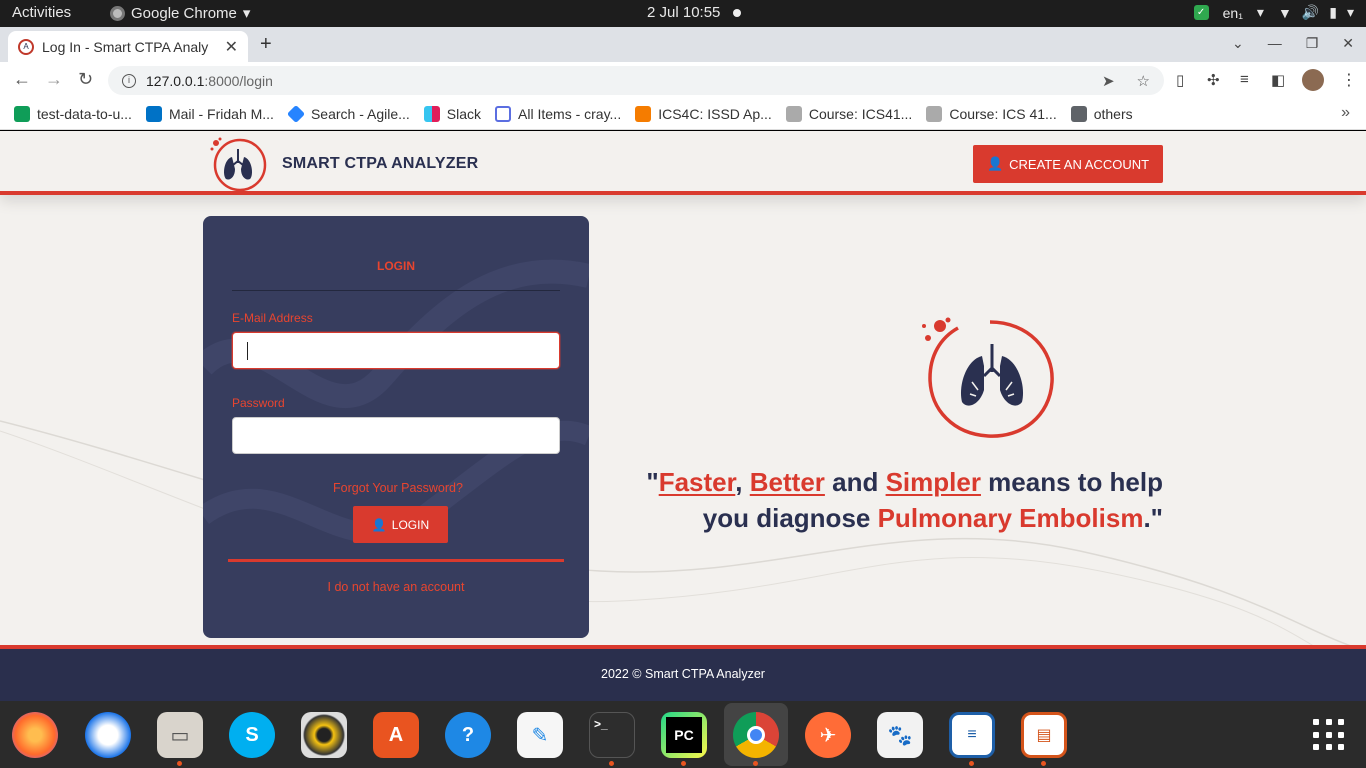 The width and height of the screenshot is (1366, 768). Describe the element at coordinates (683, 12) in the screenshot. I see `clock: 2 Jul 10:55` at that location.